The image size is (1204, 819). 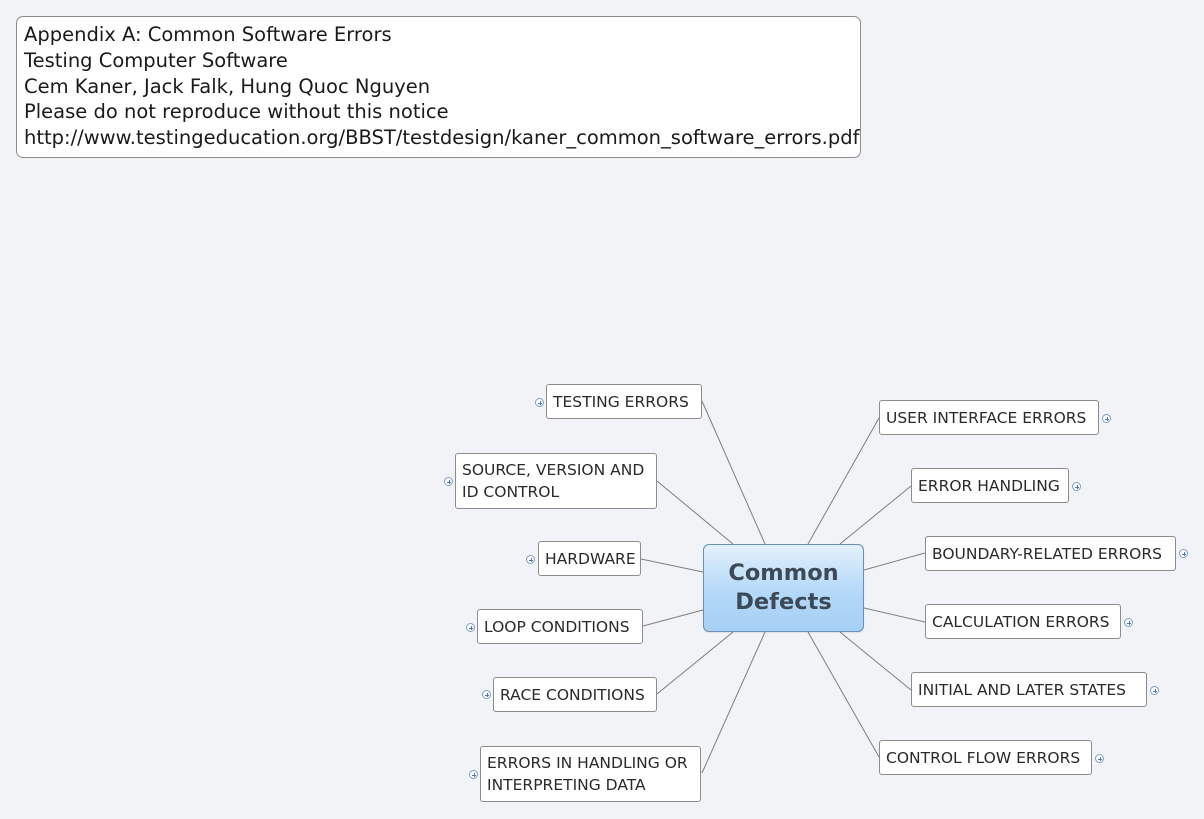 What do you see at coordinates (843, 481) in the screenshot?
I see `connector-user-interface` at bounding box center [843, 481].